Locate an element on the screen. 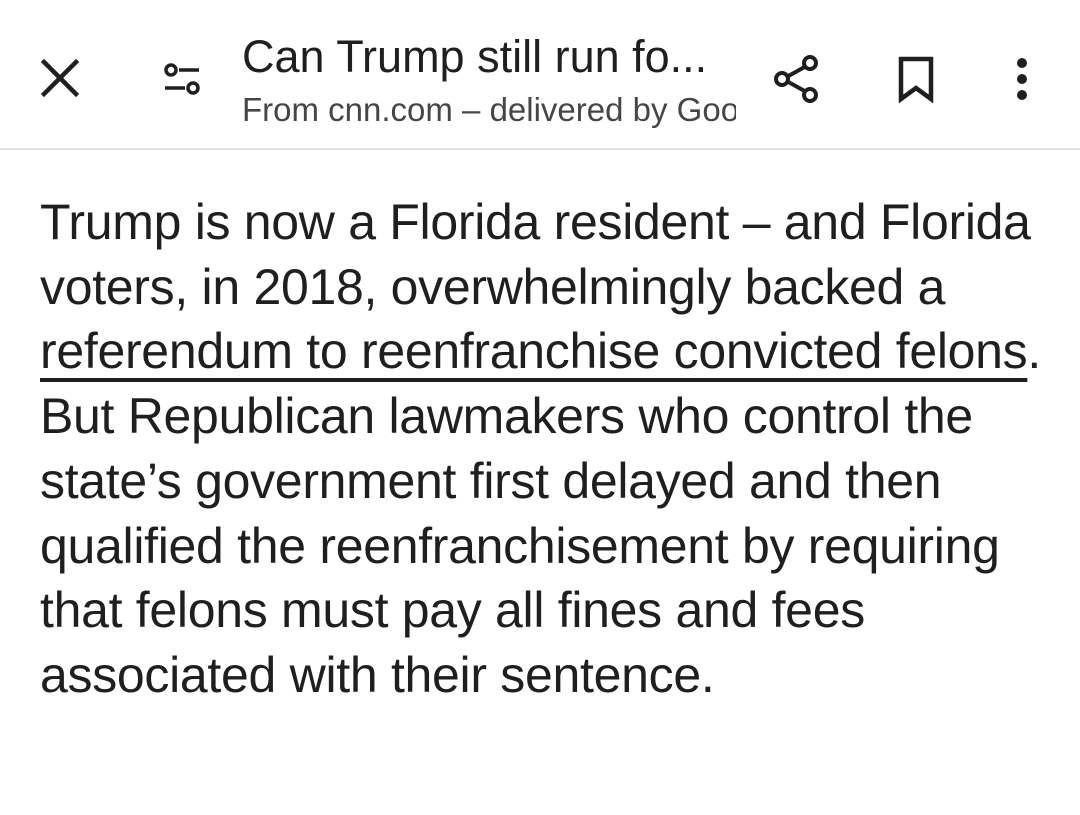 The width and height of the screenshot is (1080, 815). bookmark-icon is located at coordinates (916, 79).